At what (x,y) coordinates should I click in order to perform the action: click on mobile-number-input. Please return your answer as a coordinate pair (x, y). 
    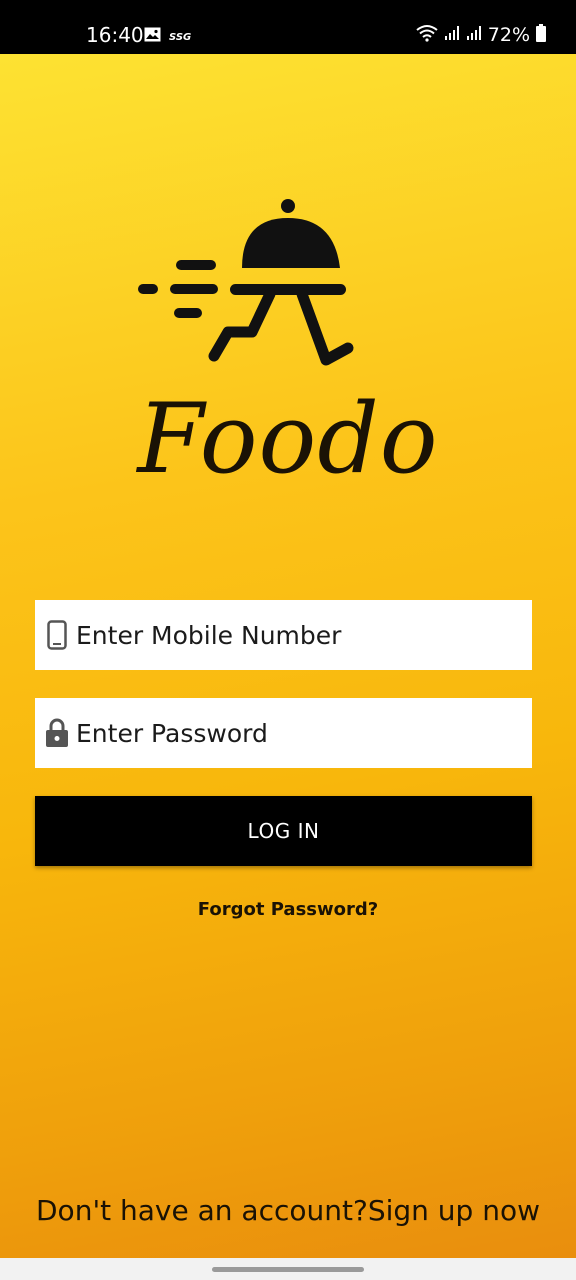
    Looking at the image, I should click on (296, 635).